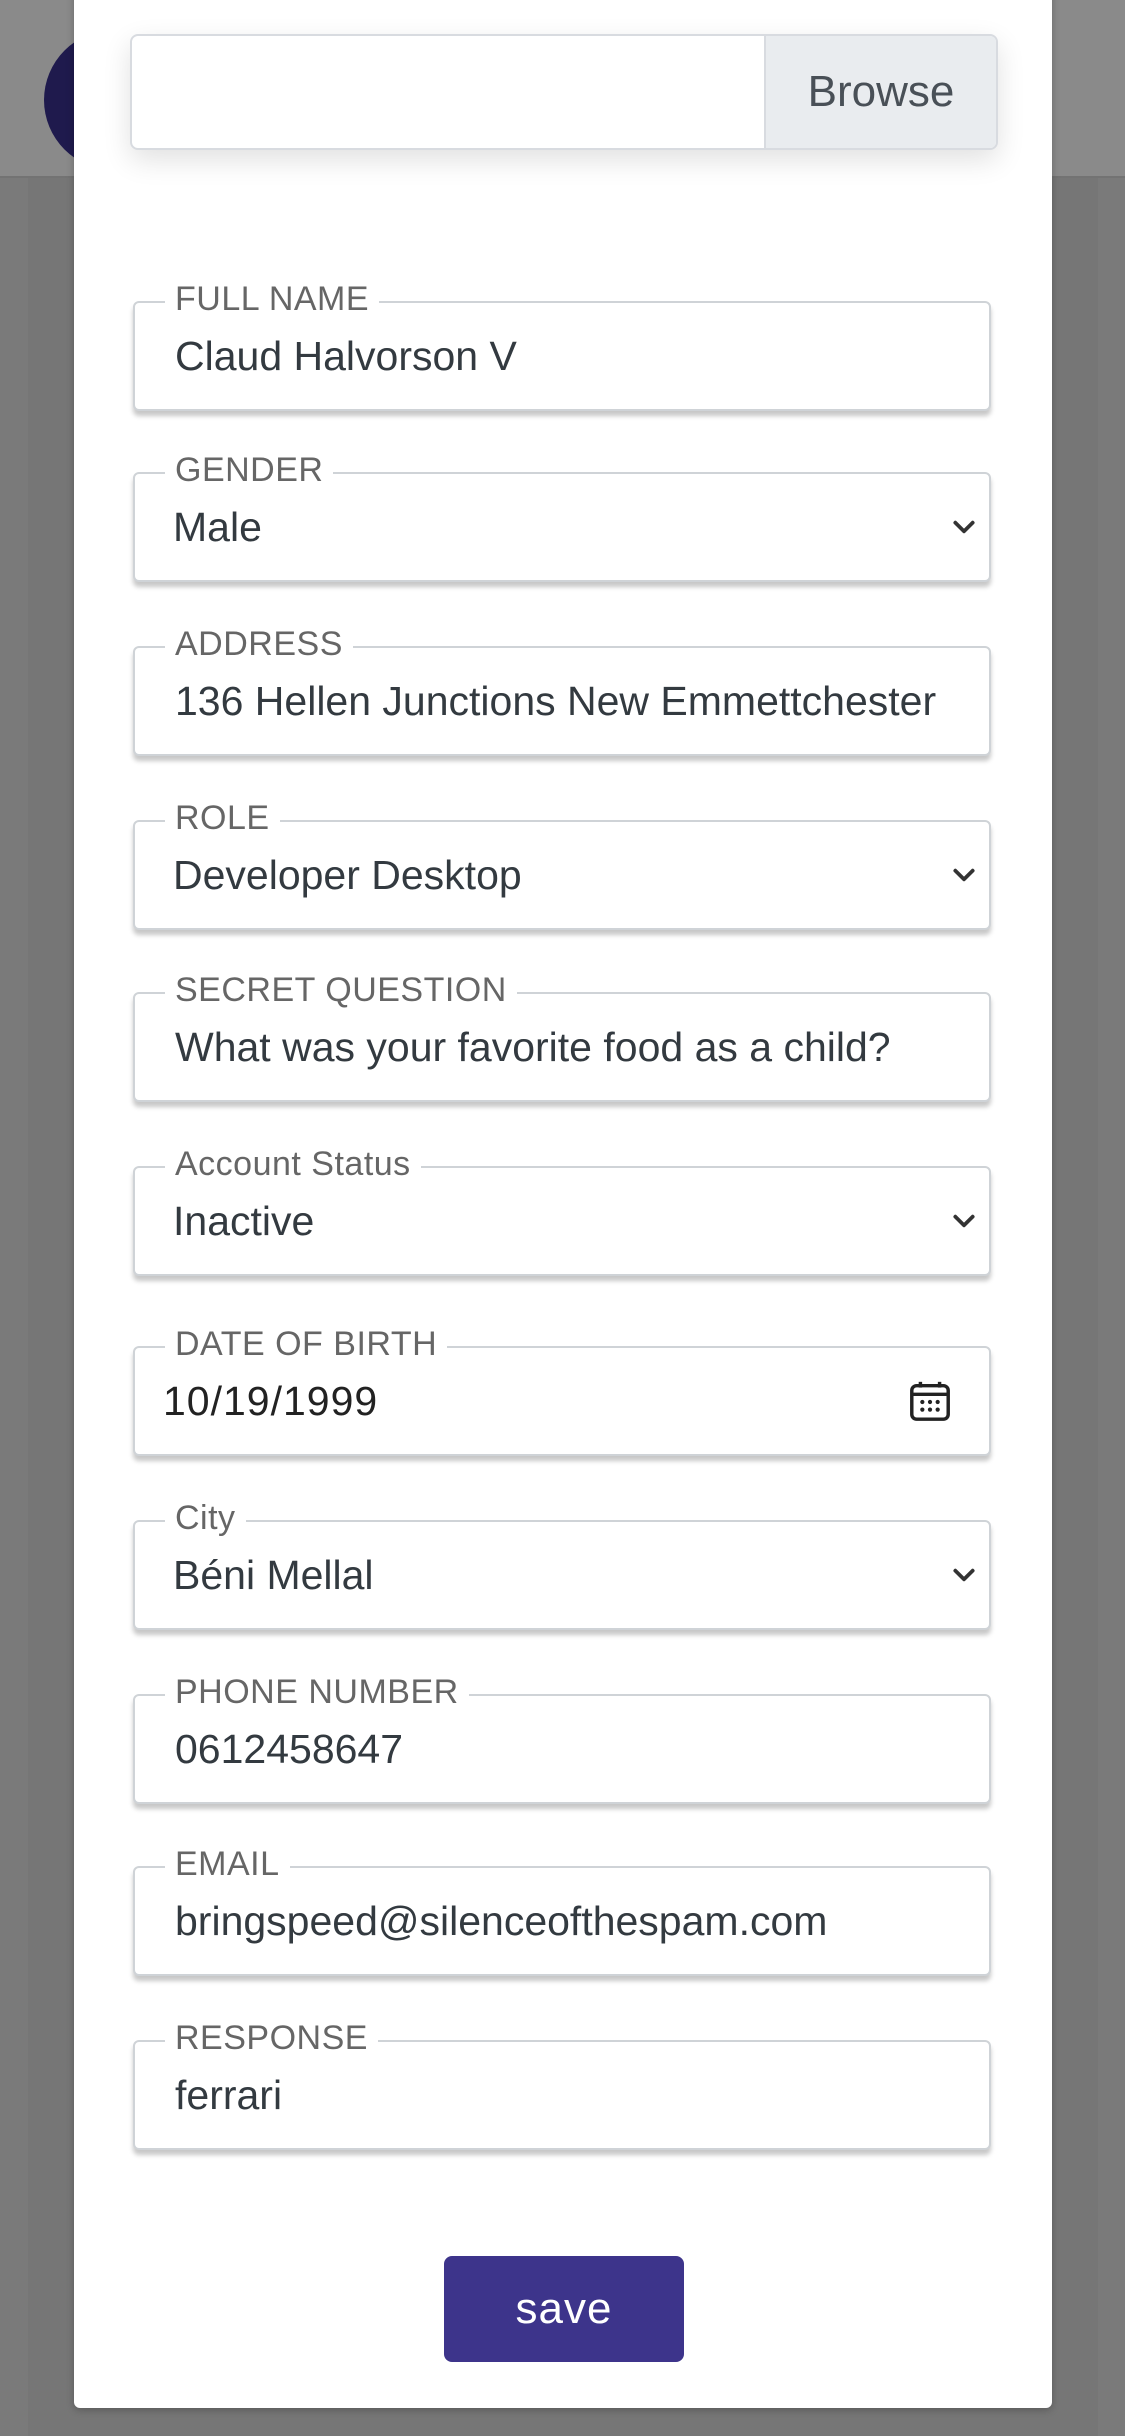 This screenshot has width=1125, height=2436. I want to click on email-input: bringspeed@silenceofthespam.com, so click(567, 1921).